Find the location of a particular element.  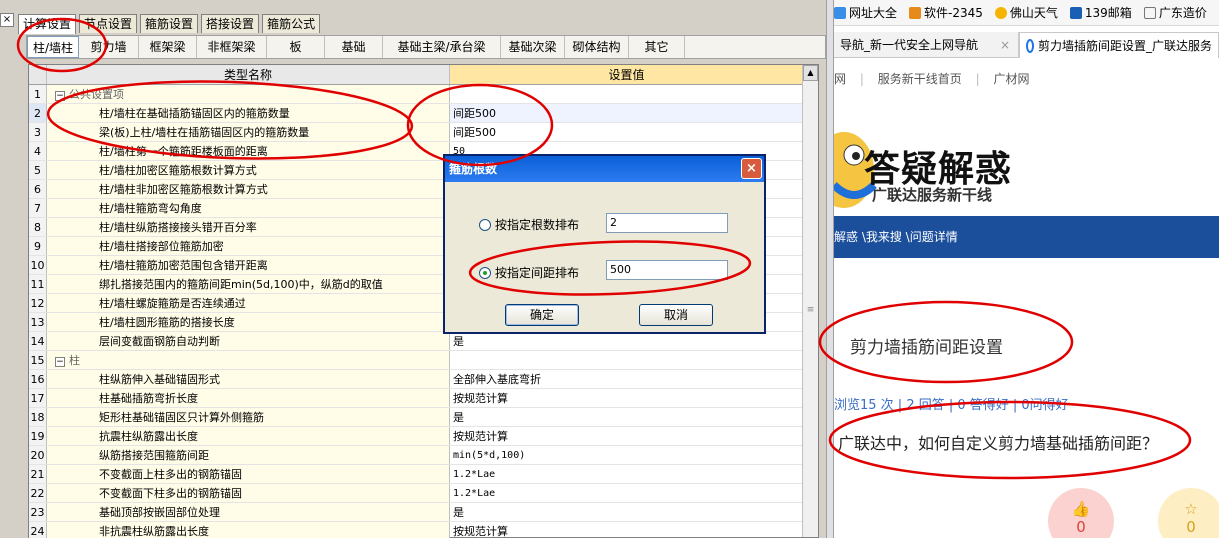

option-by-count: 按指定根数排布 is located at coordinates (529, 224).